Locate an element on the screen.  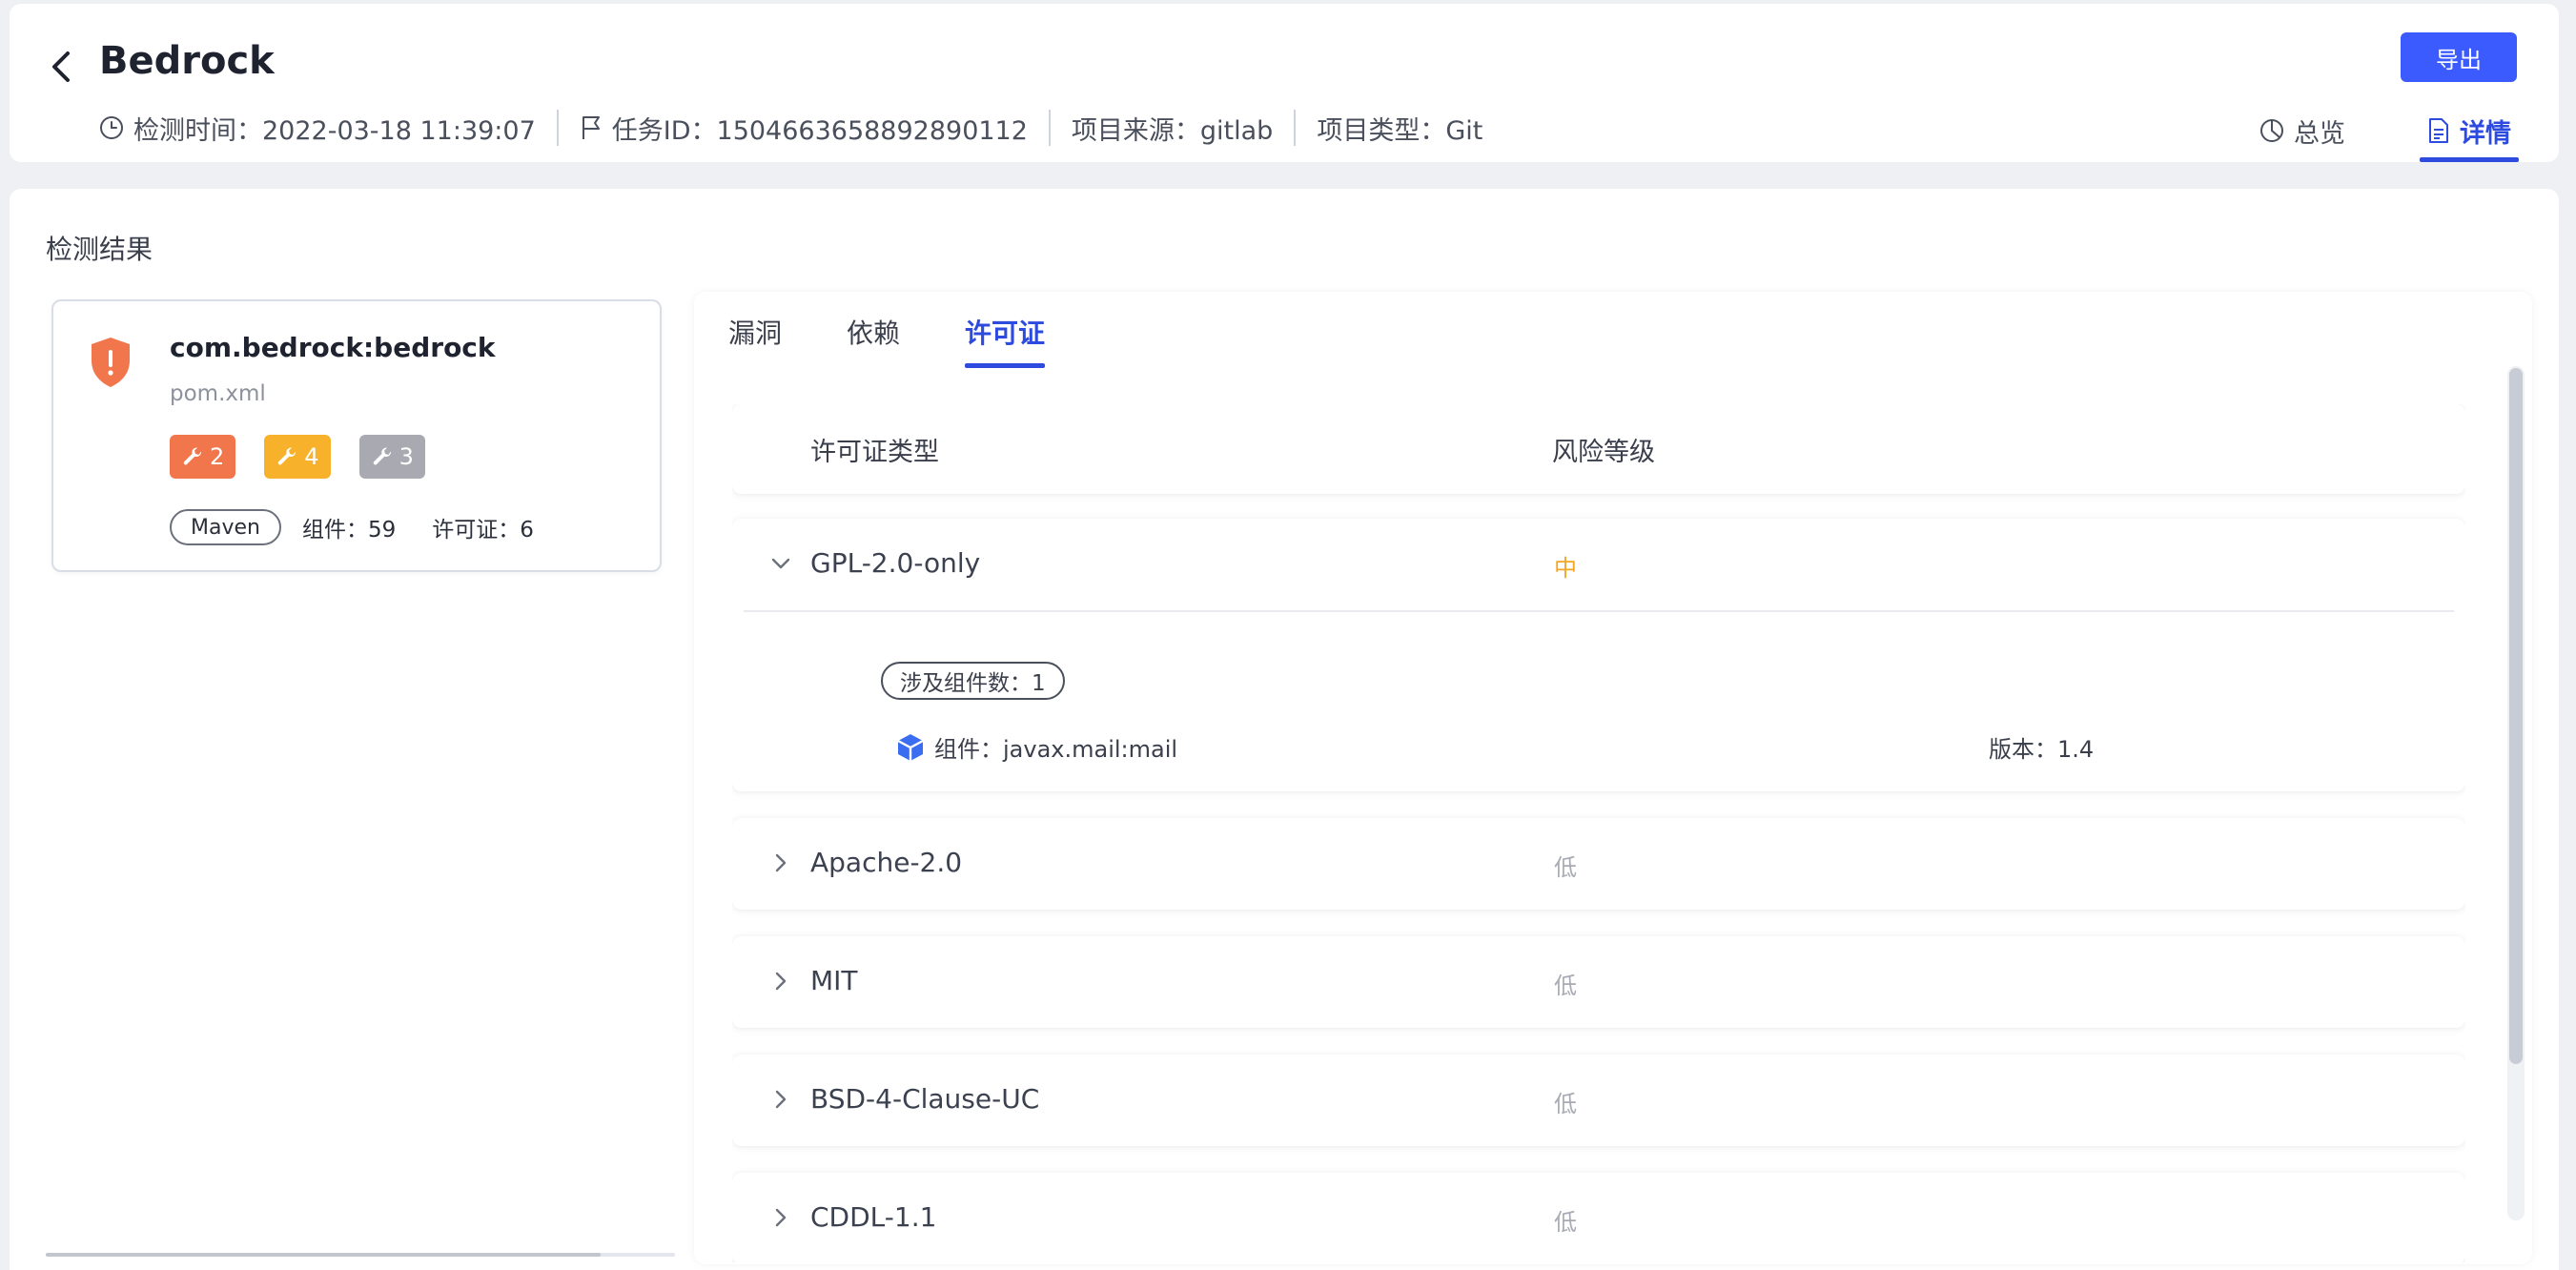
package-type-tag: Maven is located at coordinates (225, 527).